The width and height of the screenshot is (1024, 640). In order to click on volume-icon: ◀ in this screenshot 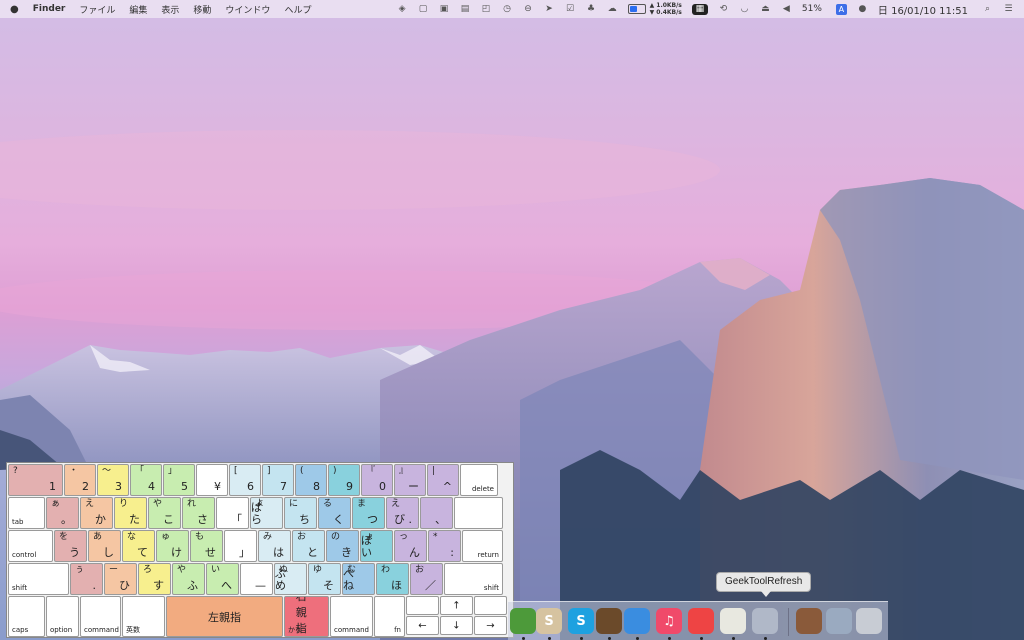, I will do `click(786, 9)`.